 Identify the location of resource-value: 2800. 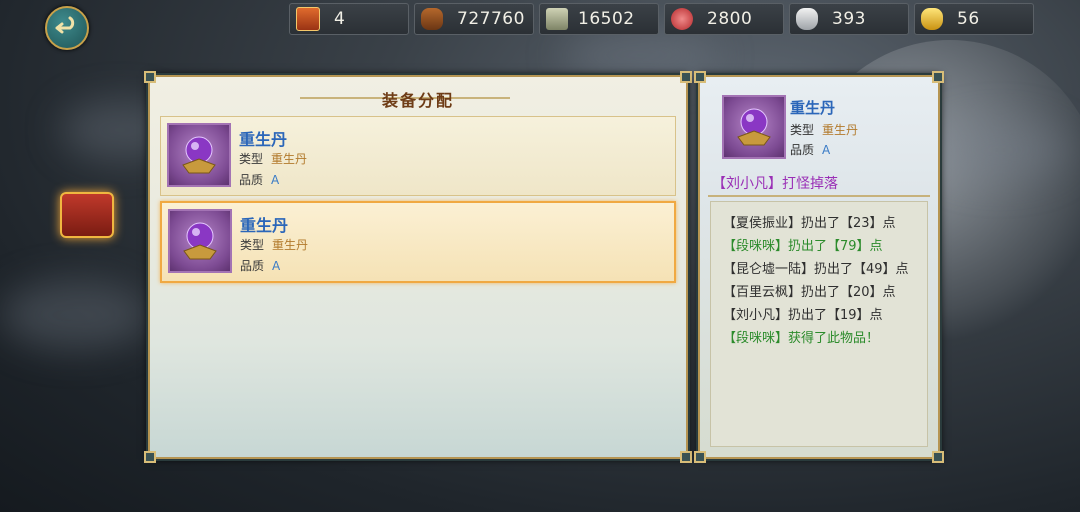
(730, 19).